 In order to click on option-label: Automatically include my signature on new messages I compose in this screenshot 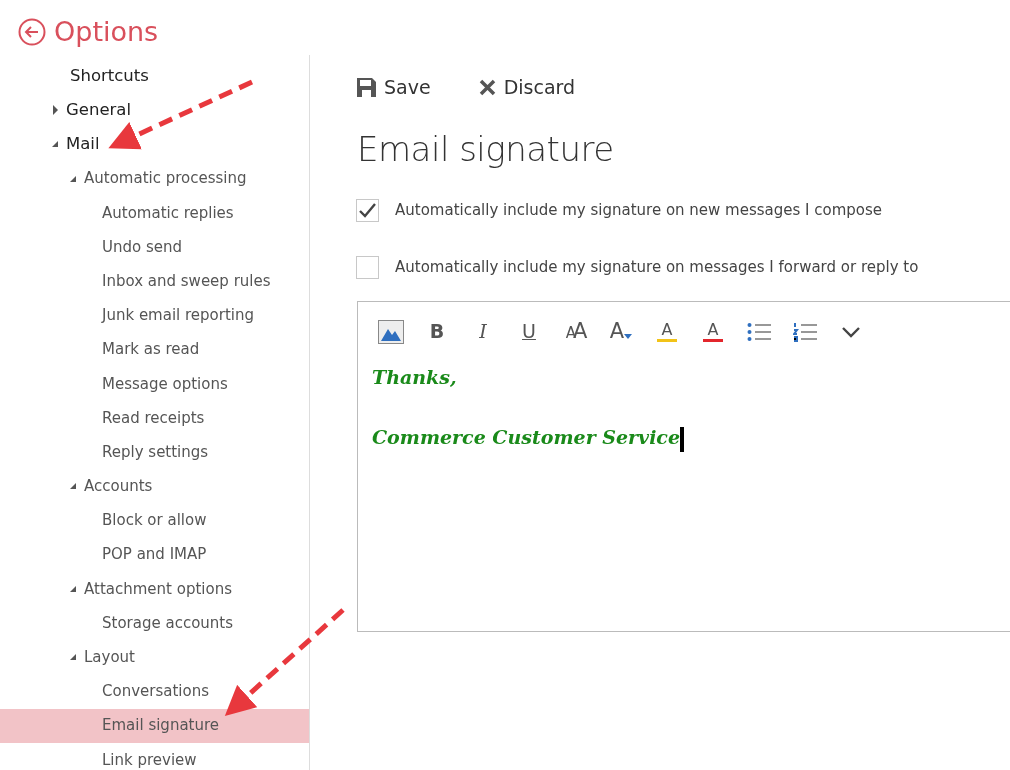, I will do `click(639, 210)`.